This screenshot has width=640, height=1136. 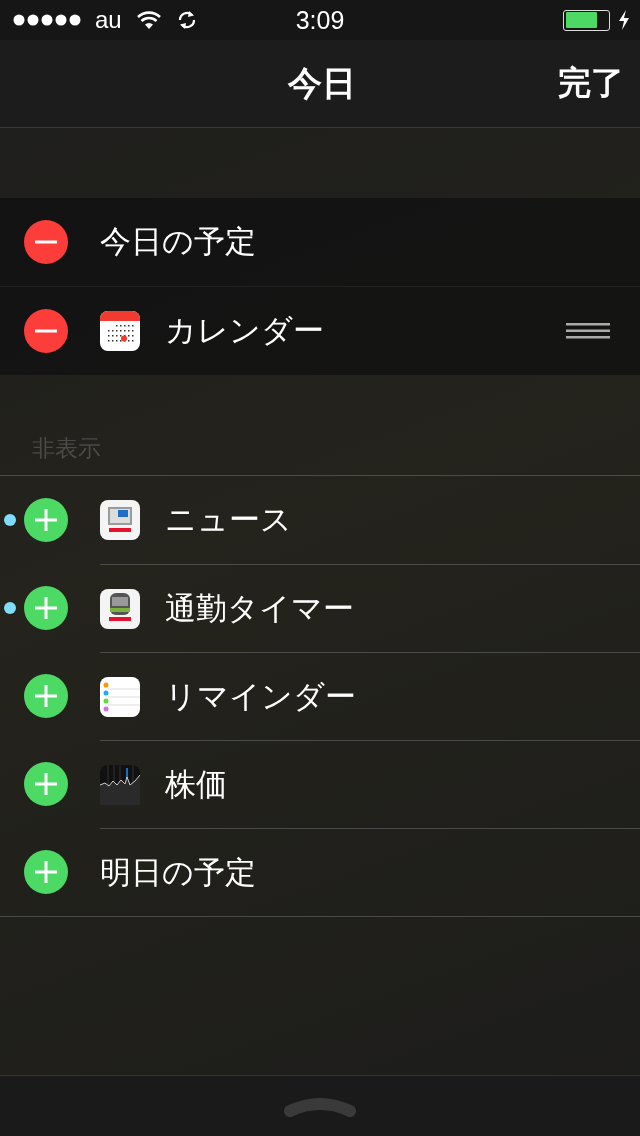 What do you see at coordinates (588, 331) in the screenshot?
I see `reorder-handle-icon` at bounding box center [588, 331].